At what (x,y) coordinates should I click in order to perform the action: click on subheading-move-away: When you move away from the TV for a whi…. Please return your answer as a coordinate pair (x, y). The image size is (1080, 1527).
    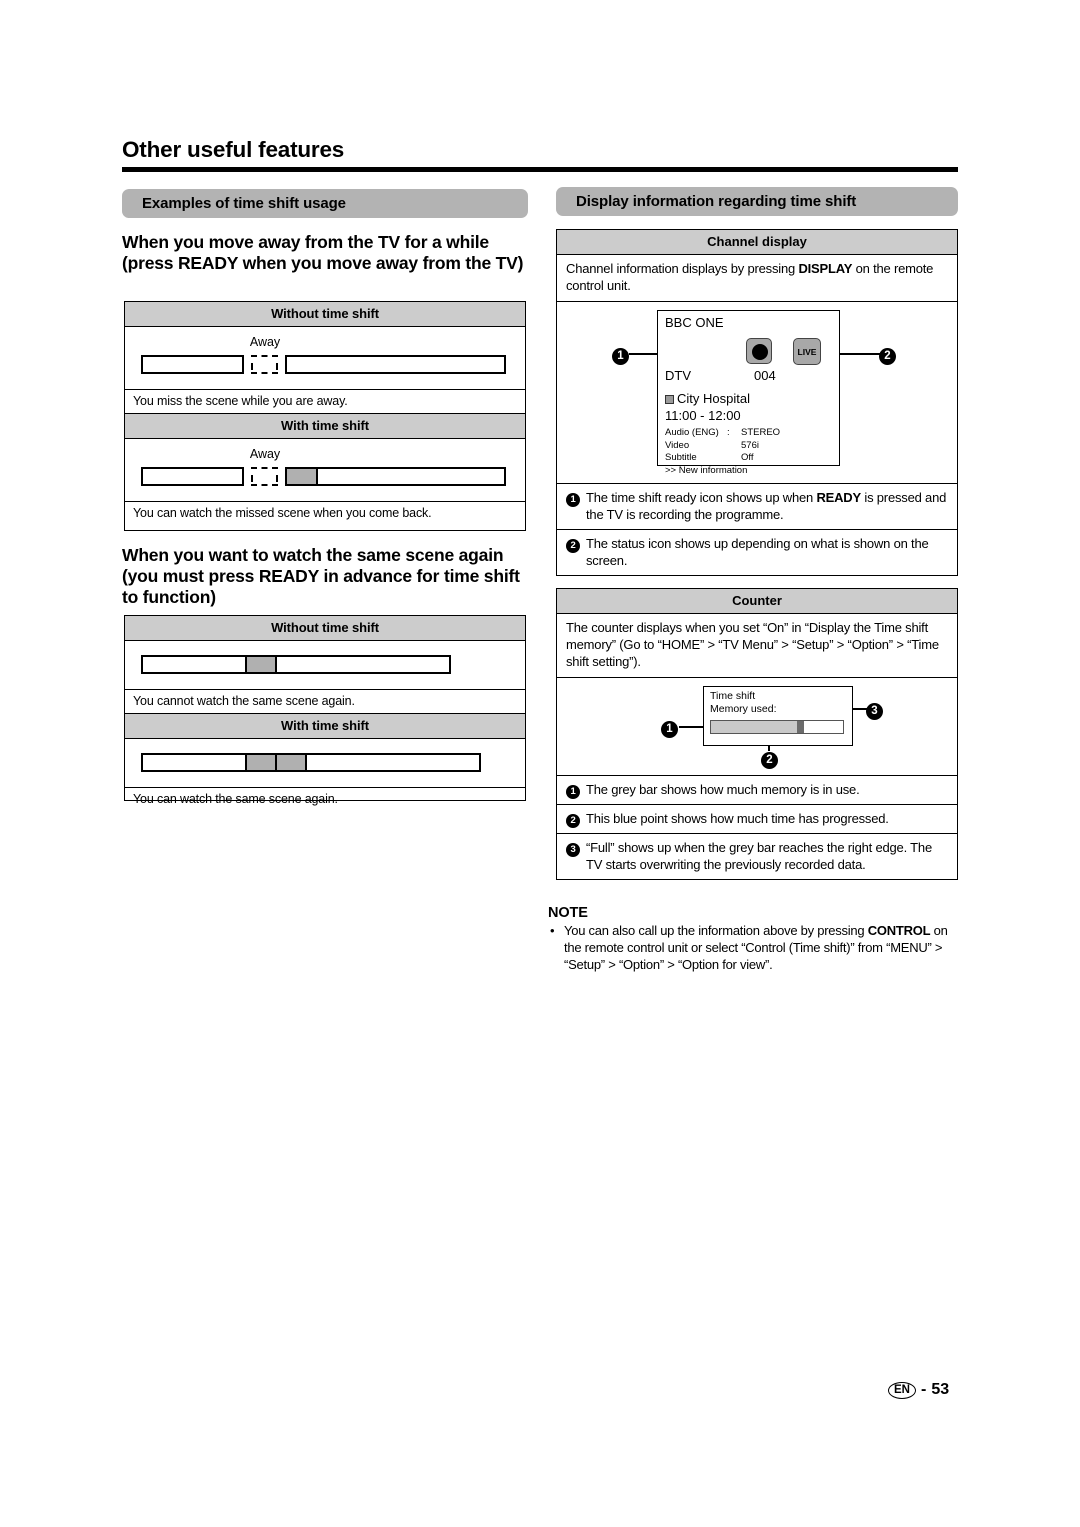
    Looking at the image, I should click on (323, 252).